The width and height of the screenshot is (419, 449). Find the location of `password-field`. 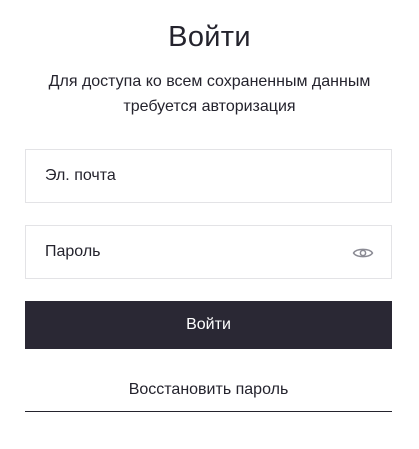

password-field is located at coordinates (185, 252).